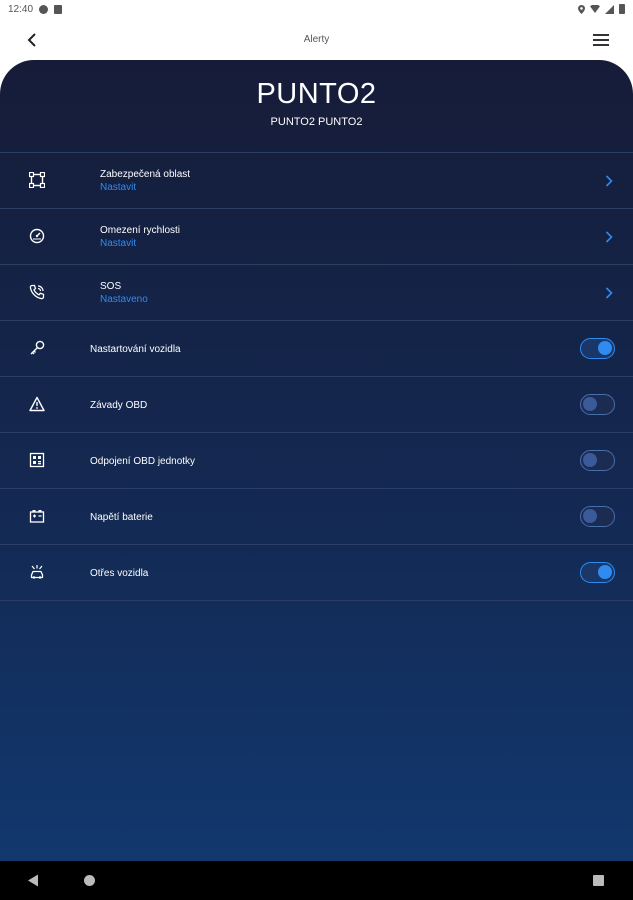 The width and height of the screenshot is (633, 900). I want to click on battery-status-icon, so click(622, 9).